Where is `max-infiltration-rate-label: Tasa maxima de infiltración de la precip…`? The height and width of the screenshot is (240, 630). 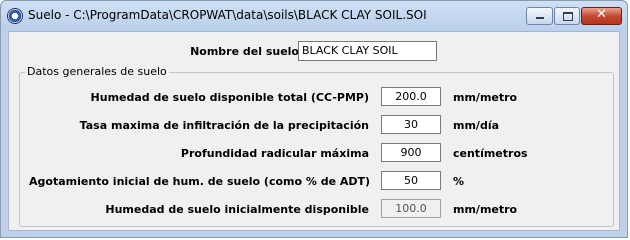 max-infiltration-rate-label: Tasa maxima de infiltración de la precip… is located at coordinates (224, 125).